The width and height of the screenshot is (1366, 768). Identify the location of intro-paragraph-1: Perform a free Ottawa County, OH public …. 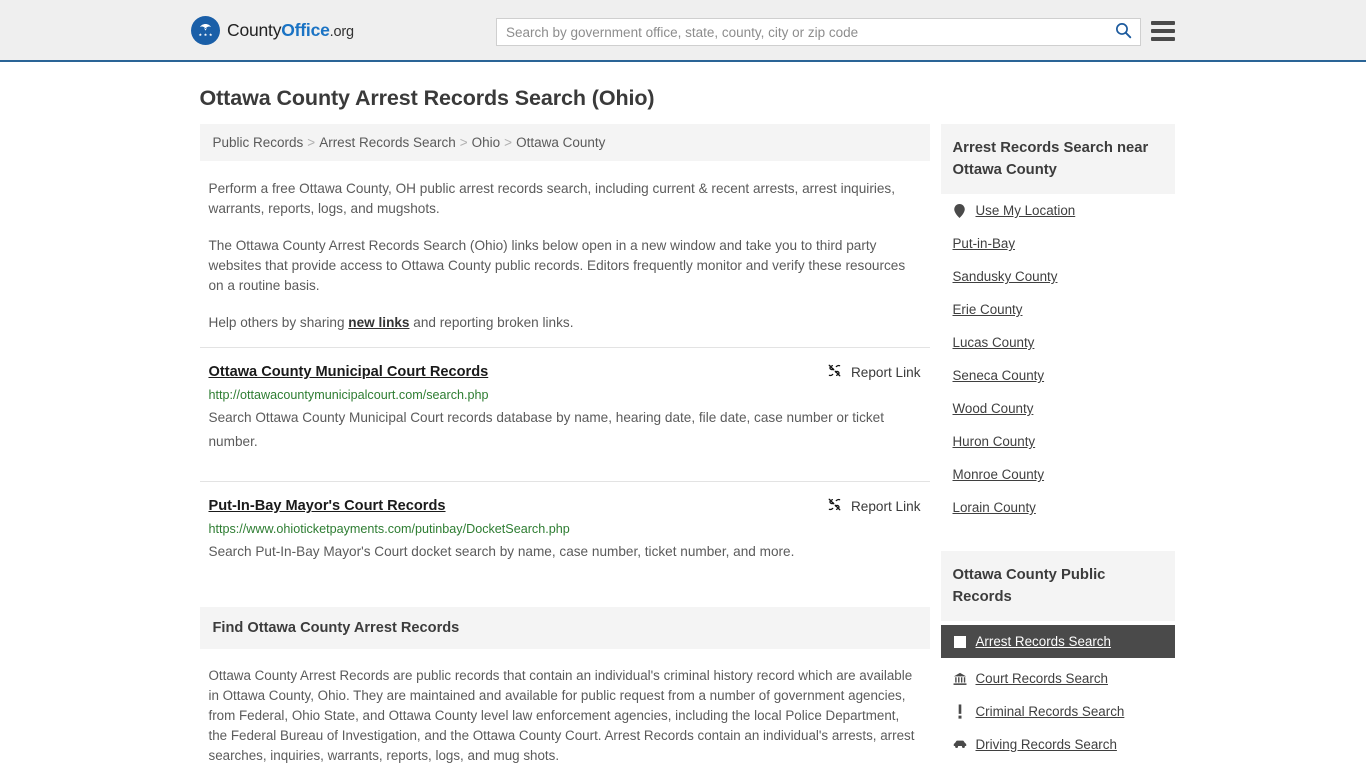
(552, 198).